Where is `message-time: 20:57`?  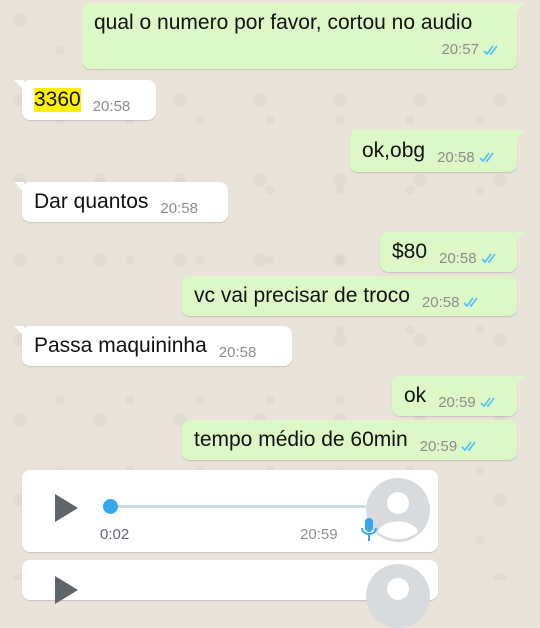
message-time: 20:57 is located at coordinates (460, 49).